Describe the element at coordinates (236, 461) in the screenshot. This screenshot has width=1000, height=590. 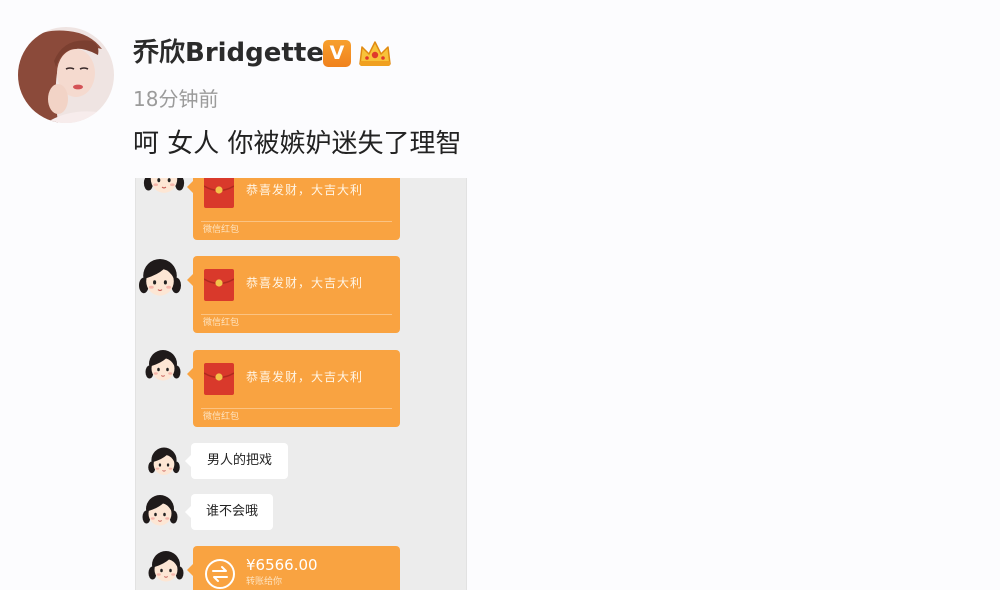
I see `text-message-bubble: 男人的把戏` at that location.